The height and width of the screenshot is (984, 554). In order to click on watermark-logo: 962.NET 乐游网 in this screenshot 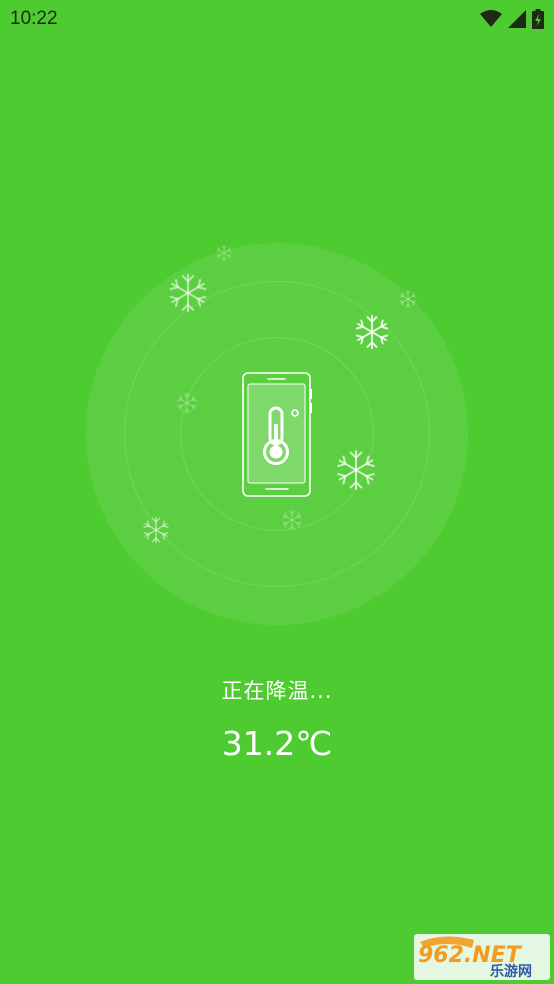, I will do `click(482, 957)`.